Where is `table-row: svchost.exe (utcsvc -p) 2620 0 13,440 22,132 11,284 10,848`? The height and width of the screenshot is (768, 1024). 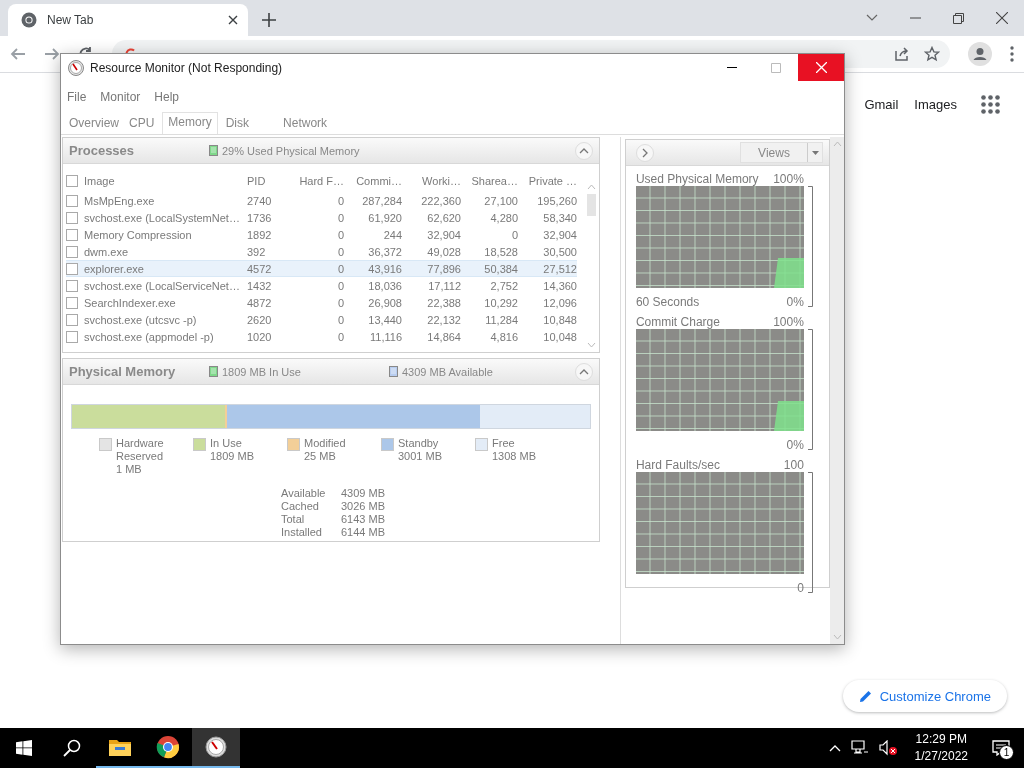 table-row: svchost.exe (utcsvc -p) 2620 0 13,440 22,132 11,284 10,848 is located at coordinates (321, 319).